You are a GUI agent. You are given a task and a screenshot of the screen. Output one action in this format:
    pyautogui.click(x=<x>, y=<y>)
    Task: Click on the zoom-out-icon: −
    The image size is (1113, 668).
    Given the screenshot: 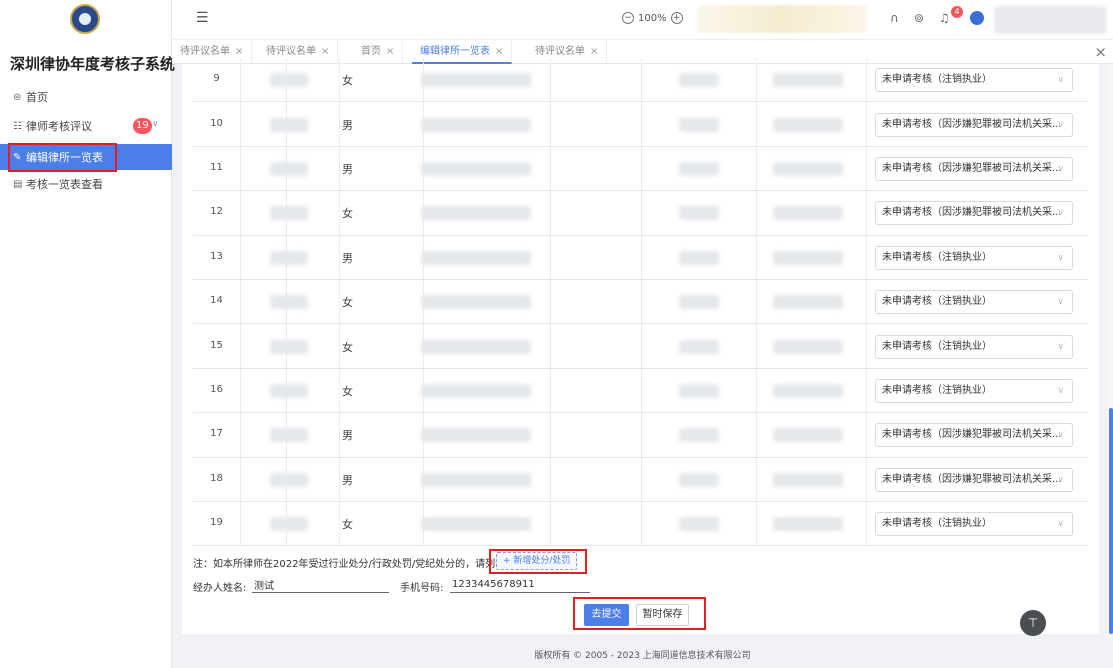 What is the action you would take?
    pyautogui.click(x=628, y=18)
    